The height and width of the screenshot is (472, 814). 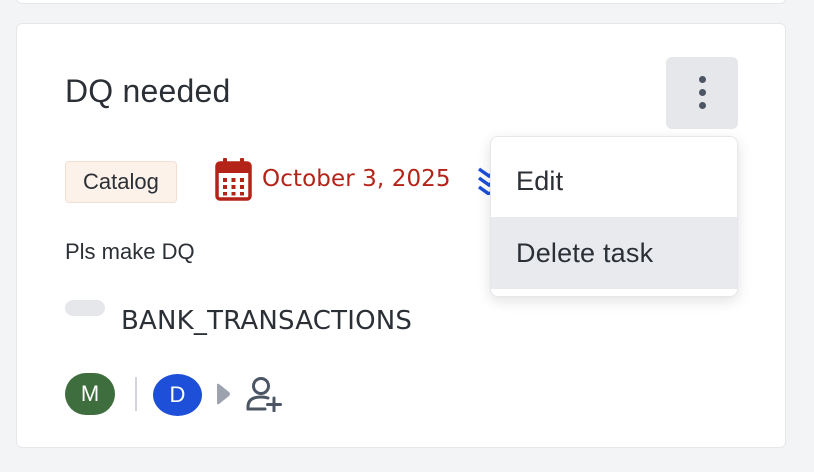 What do you see at coordinates (702, 79) in the screenshot?
I see `kebab-vertical-icon` at bounding box center [702, 79].